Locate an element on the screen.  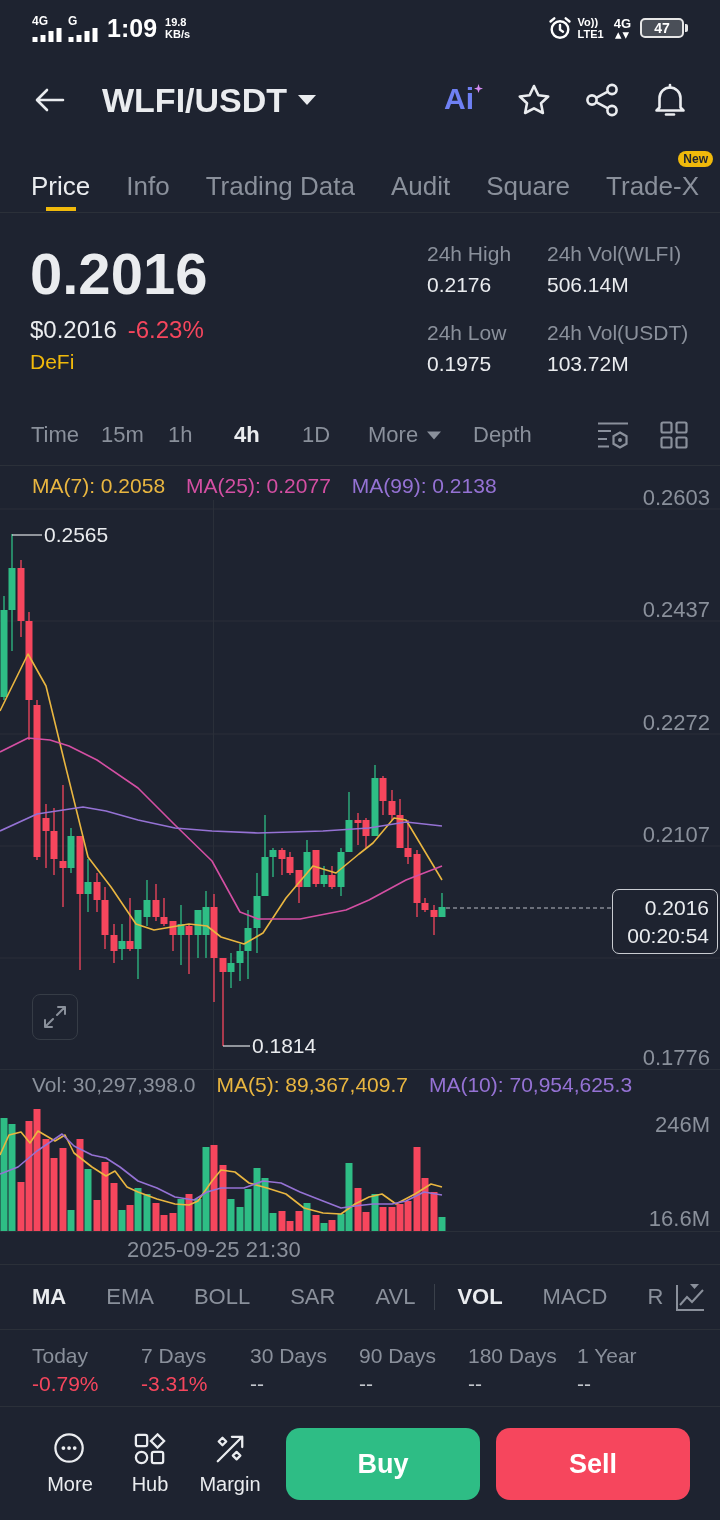
indicator-tab: R is located at coordinates (655, 1297).